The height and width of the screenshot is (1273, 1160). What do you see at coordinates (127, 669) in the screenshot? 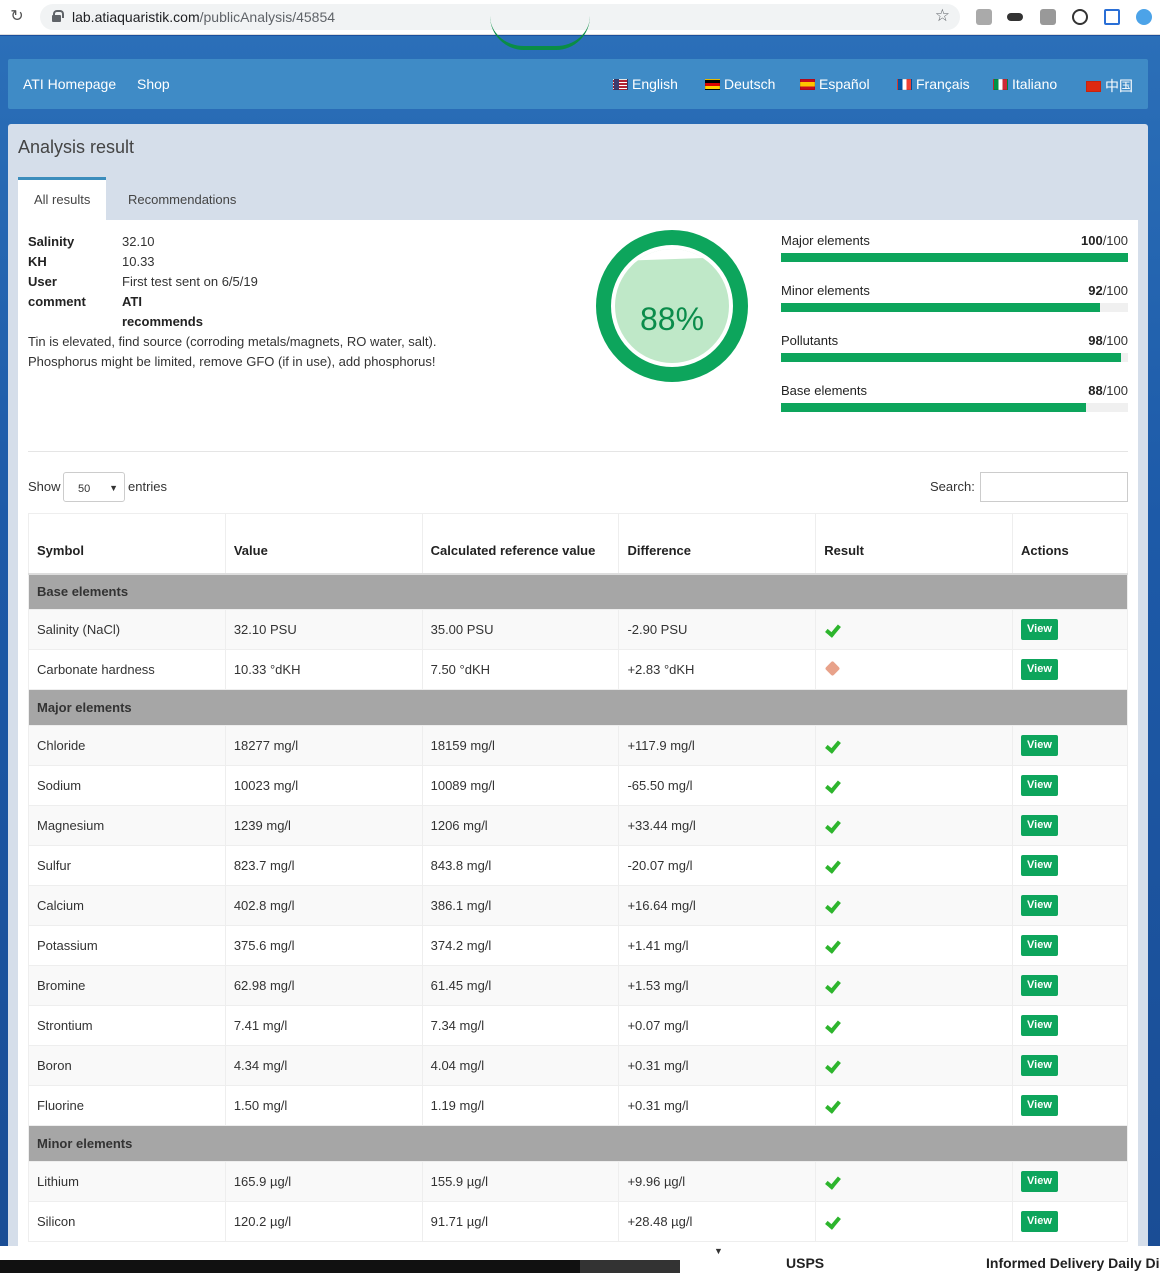
I see `table-cell: Carbonate hardness` at bounding box center [127, 669].